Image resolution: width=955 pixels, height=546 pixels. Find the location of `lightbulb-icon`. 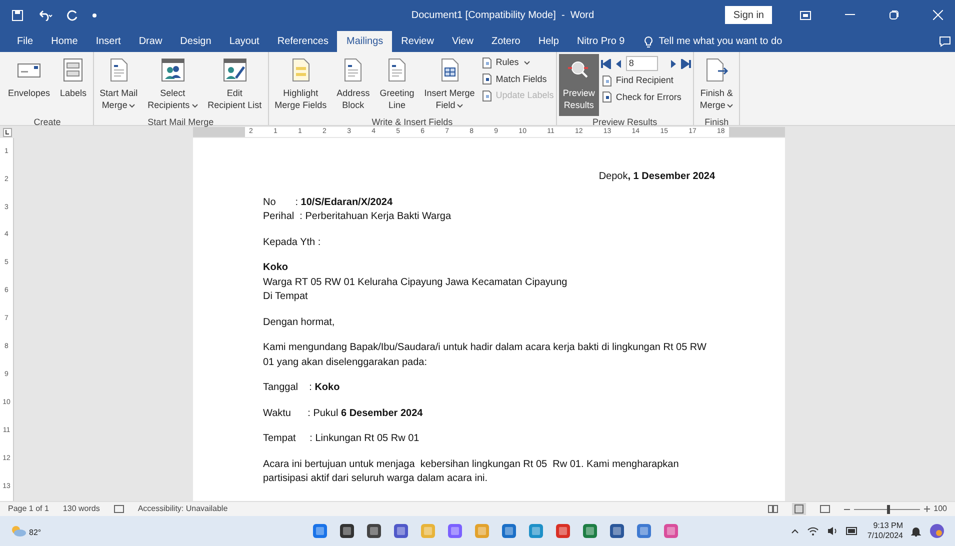

lightbulb-icon is located at coordinates (648, 42).